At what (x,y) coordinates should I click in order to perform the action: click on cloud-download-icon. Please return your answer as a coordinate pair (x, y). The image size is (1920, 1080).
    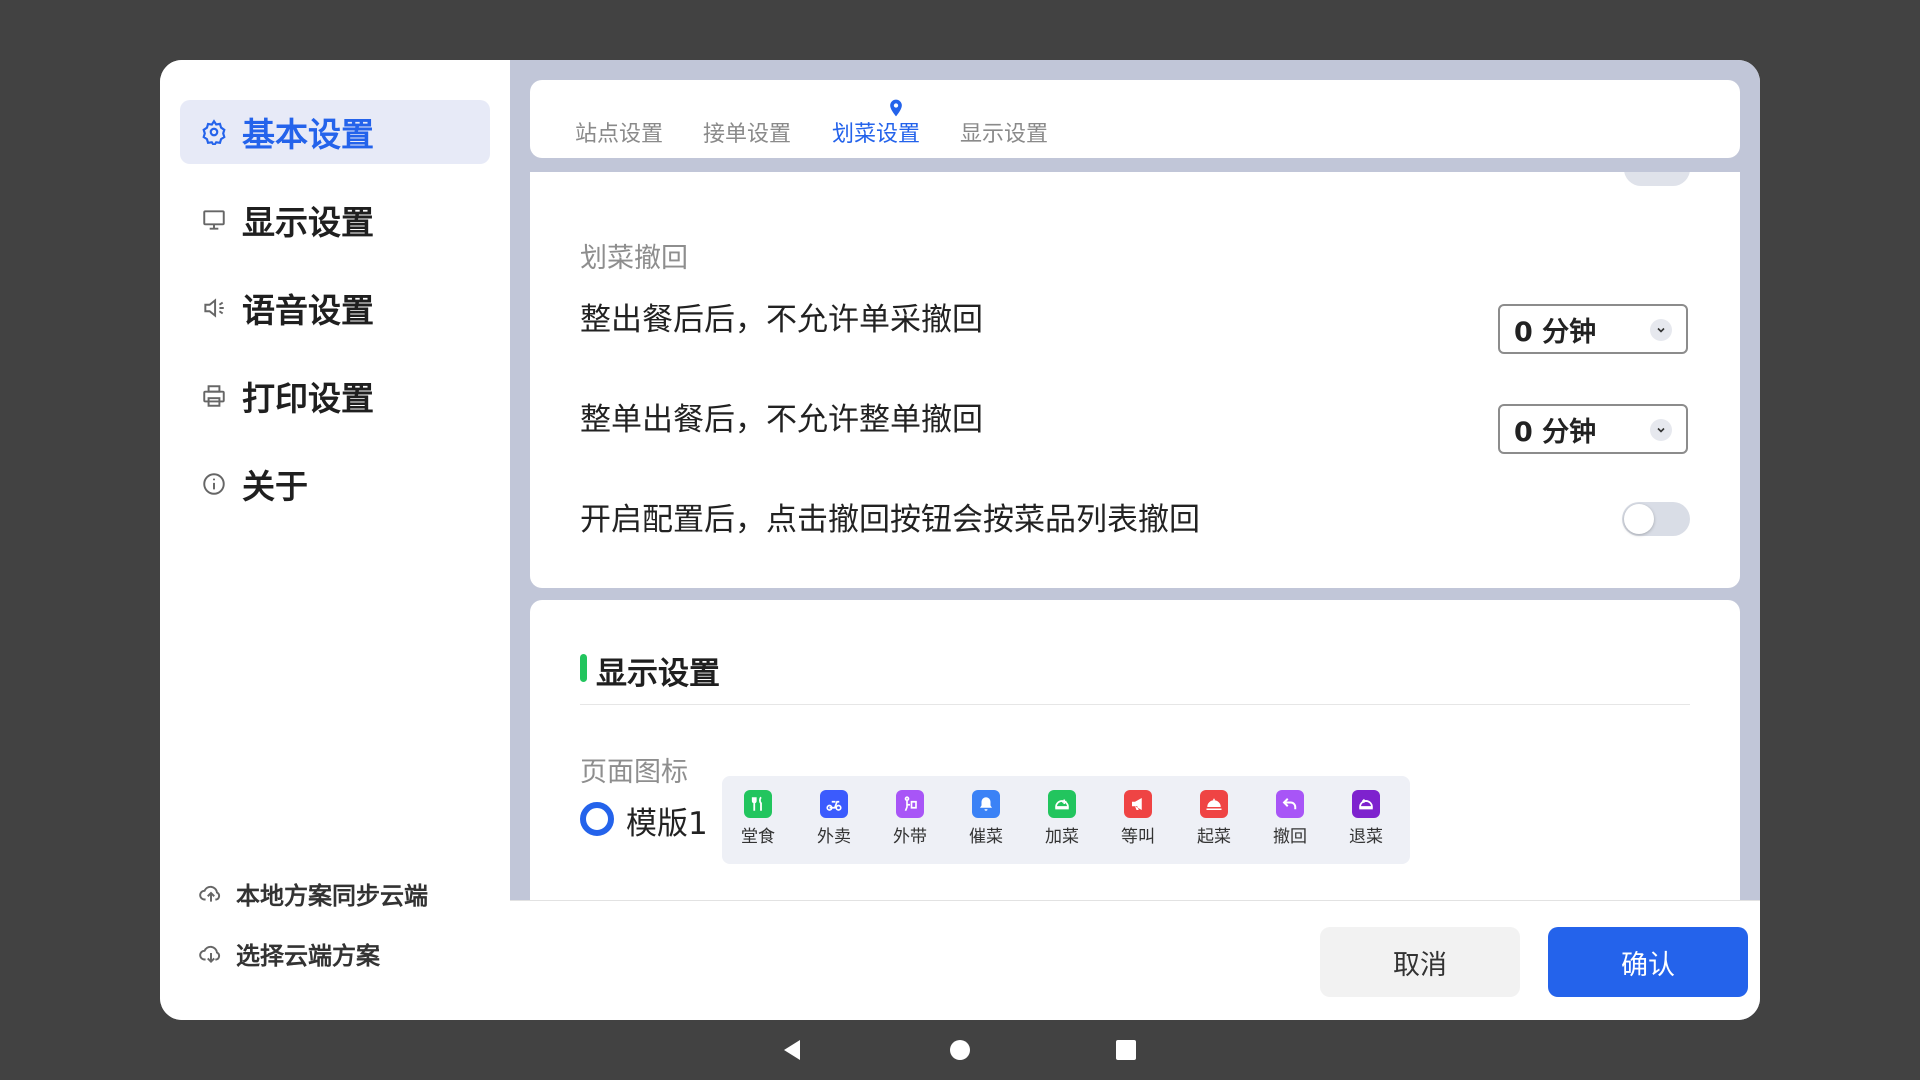
    Looking at the image, I should click on (211, 953).